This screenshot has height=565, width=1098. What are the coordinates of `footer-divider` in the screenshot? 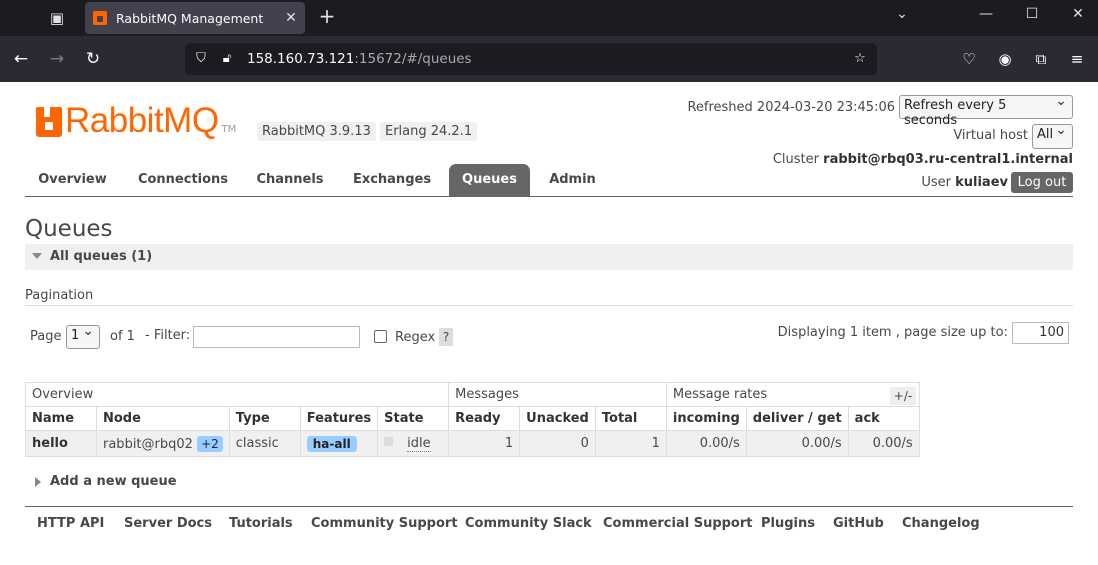 It's located at (549, 506).